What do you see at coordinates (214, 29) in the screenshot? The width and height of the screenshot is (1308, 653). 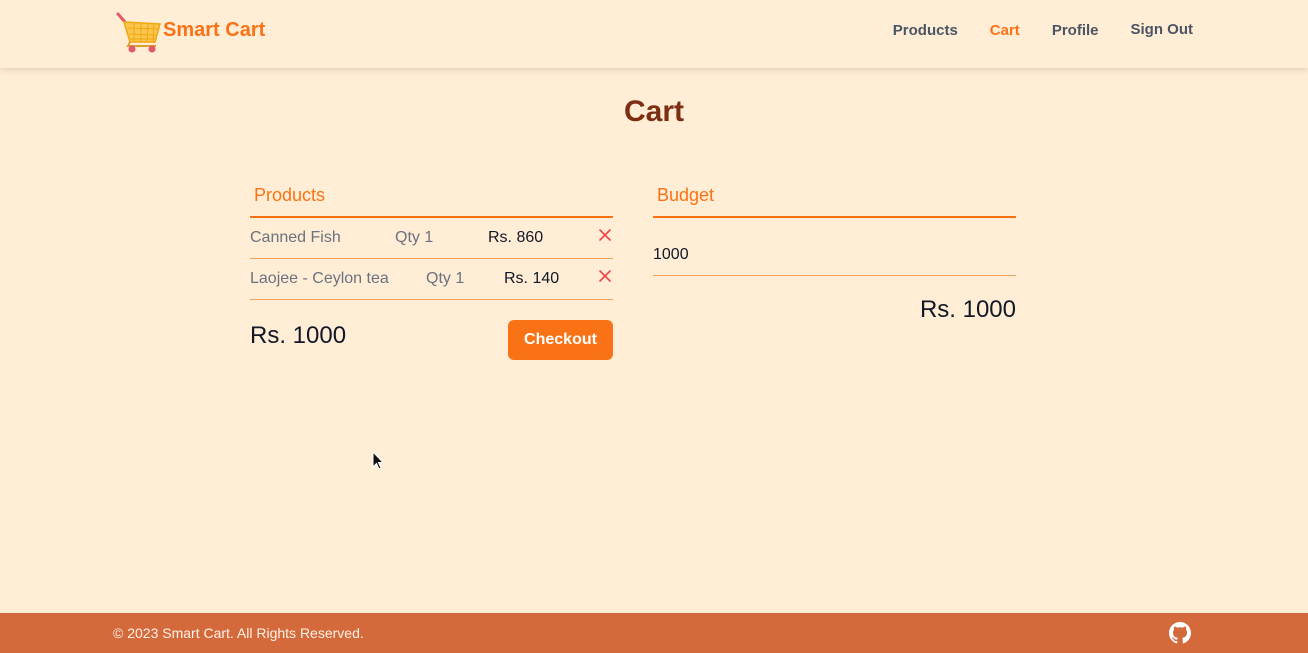 I see `brand-name: Smart Cart` at bounding box center [214, 29].